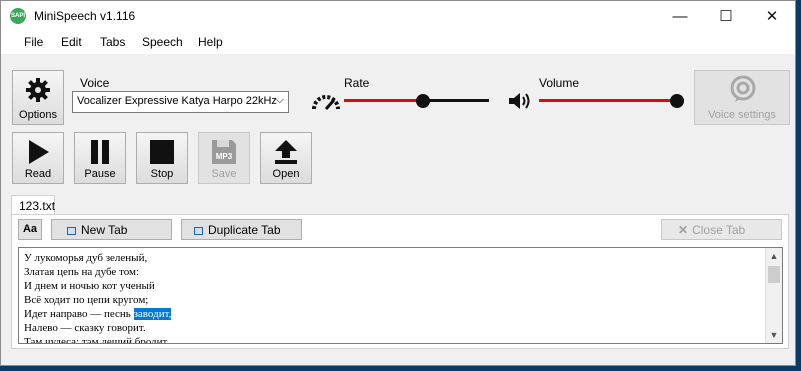 The image size is (801, 371). What do you see at coordinates (86, 300) in the screenshot?
I see `text-line: Всё ходит по цепи кругом;` at bounding box center [86, 300].